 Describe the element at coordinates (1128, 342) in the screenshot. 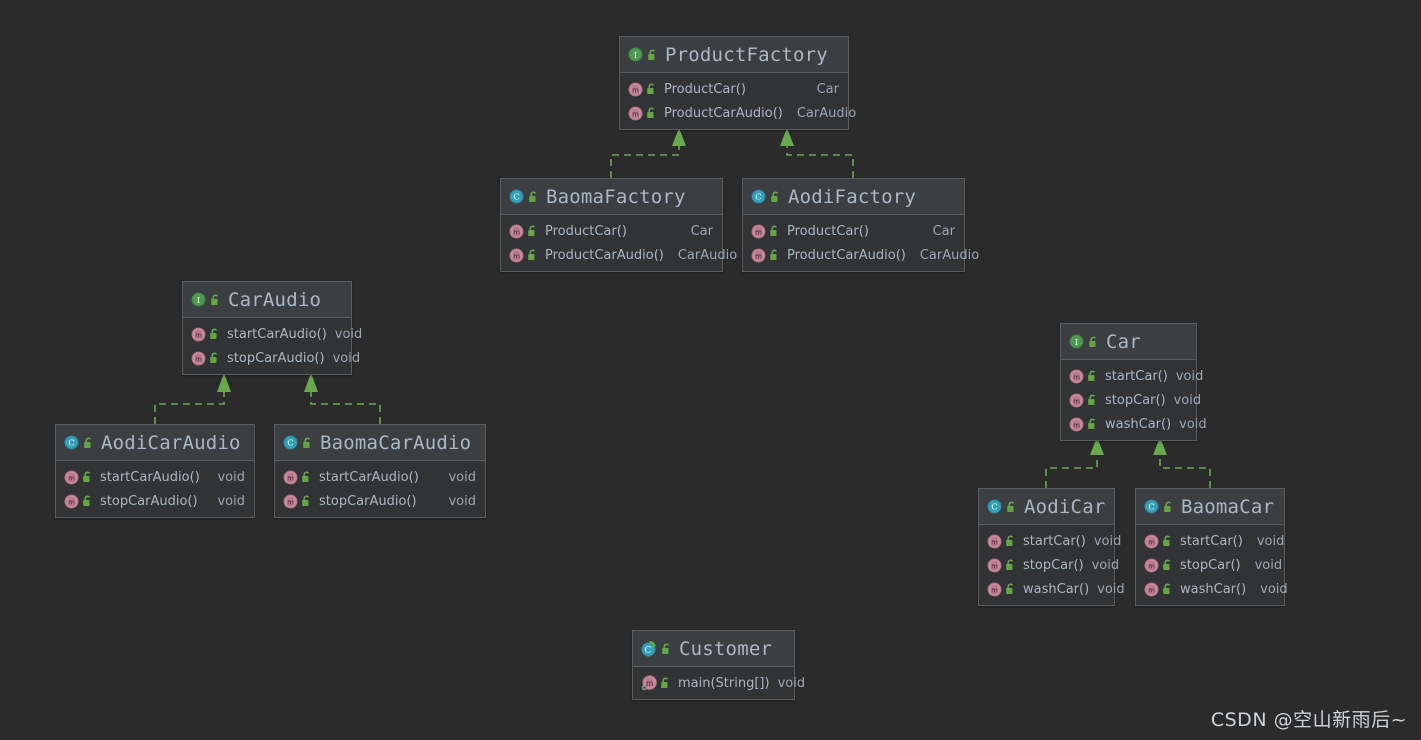

I see `uml-node-header: I Car` at that location.